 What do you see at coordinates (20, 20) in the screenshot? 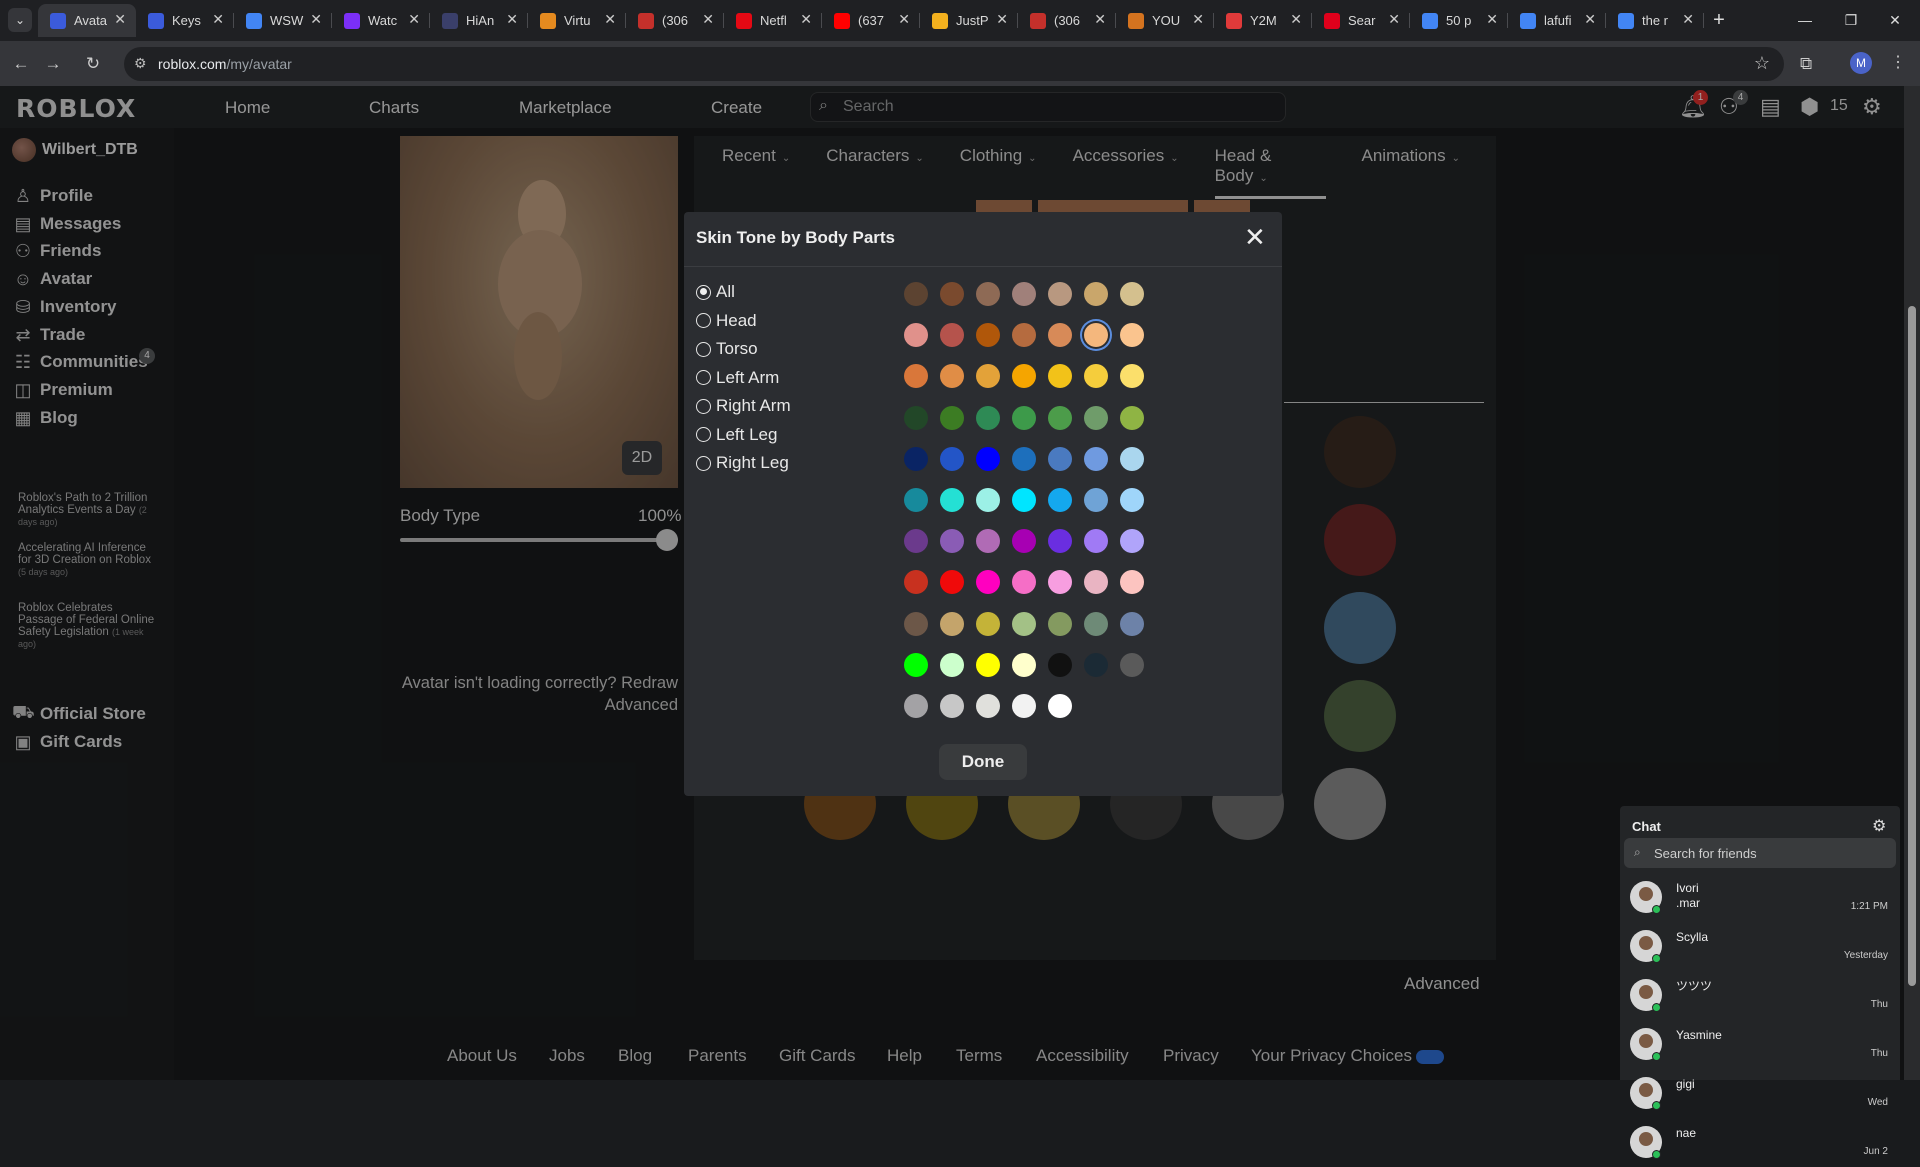
I see `tab-search-button: ⌄` at bounding box center [20, 20].